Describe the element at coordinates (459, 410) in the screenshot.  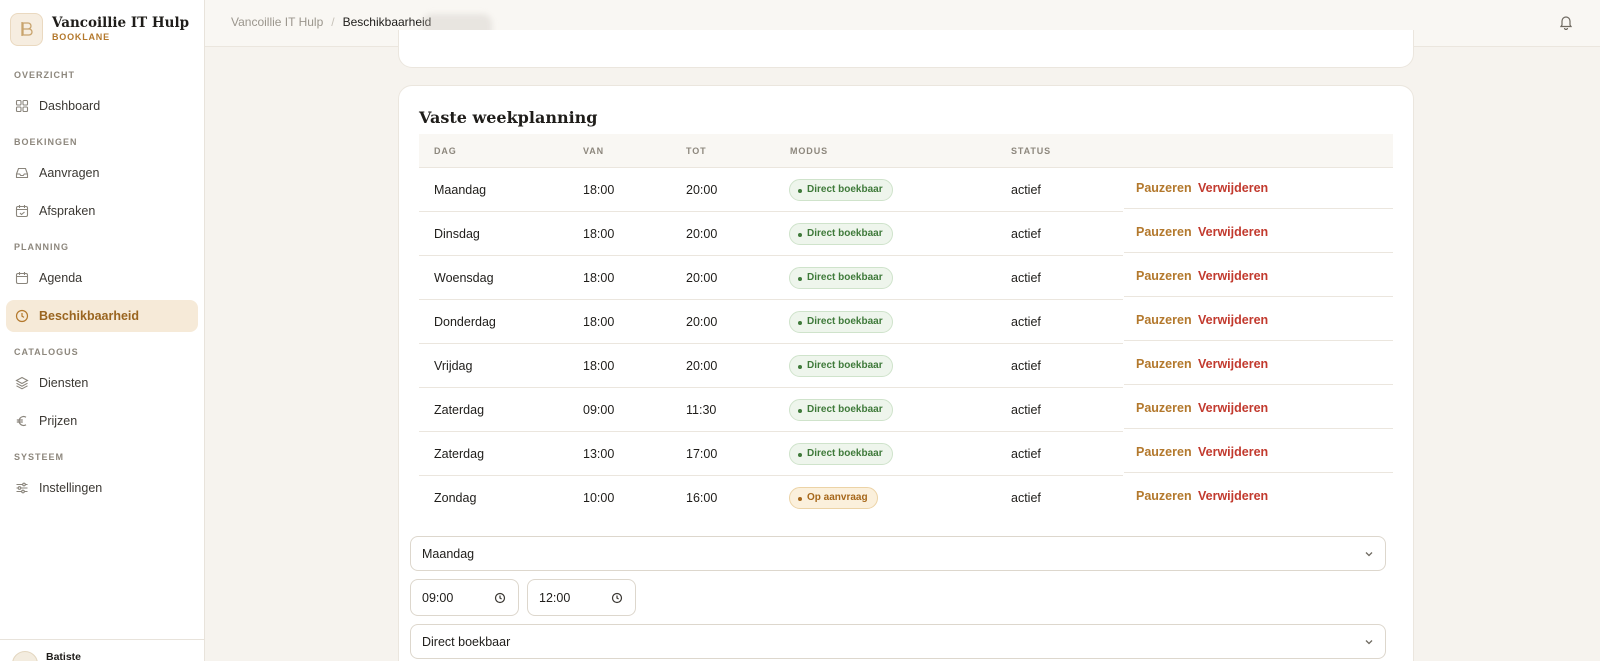
I see `cell-day: Zaterdag` at that location.